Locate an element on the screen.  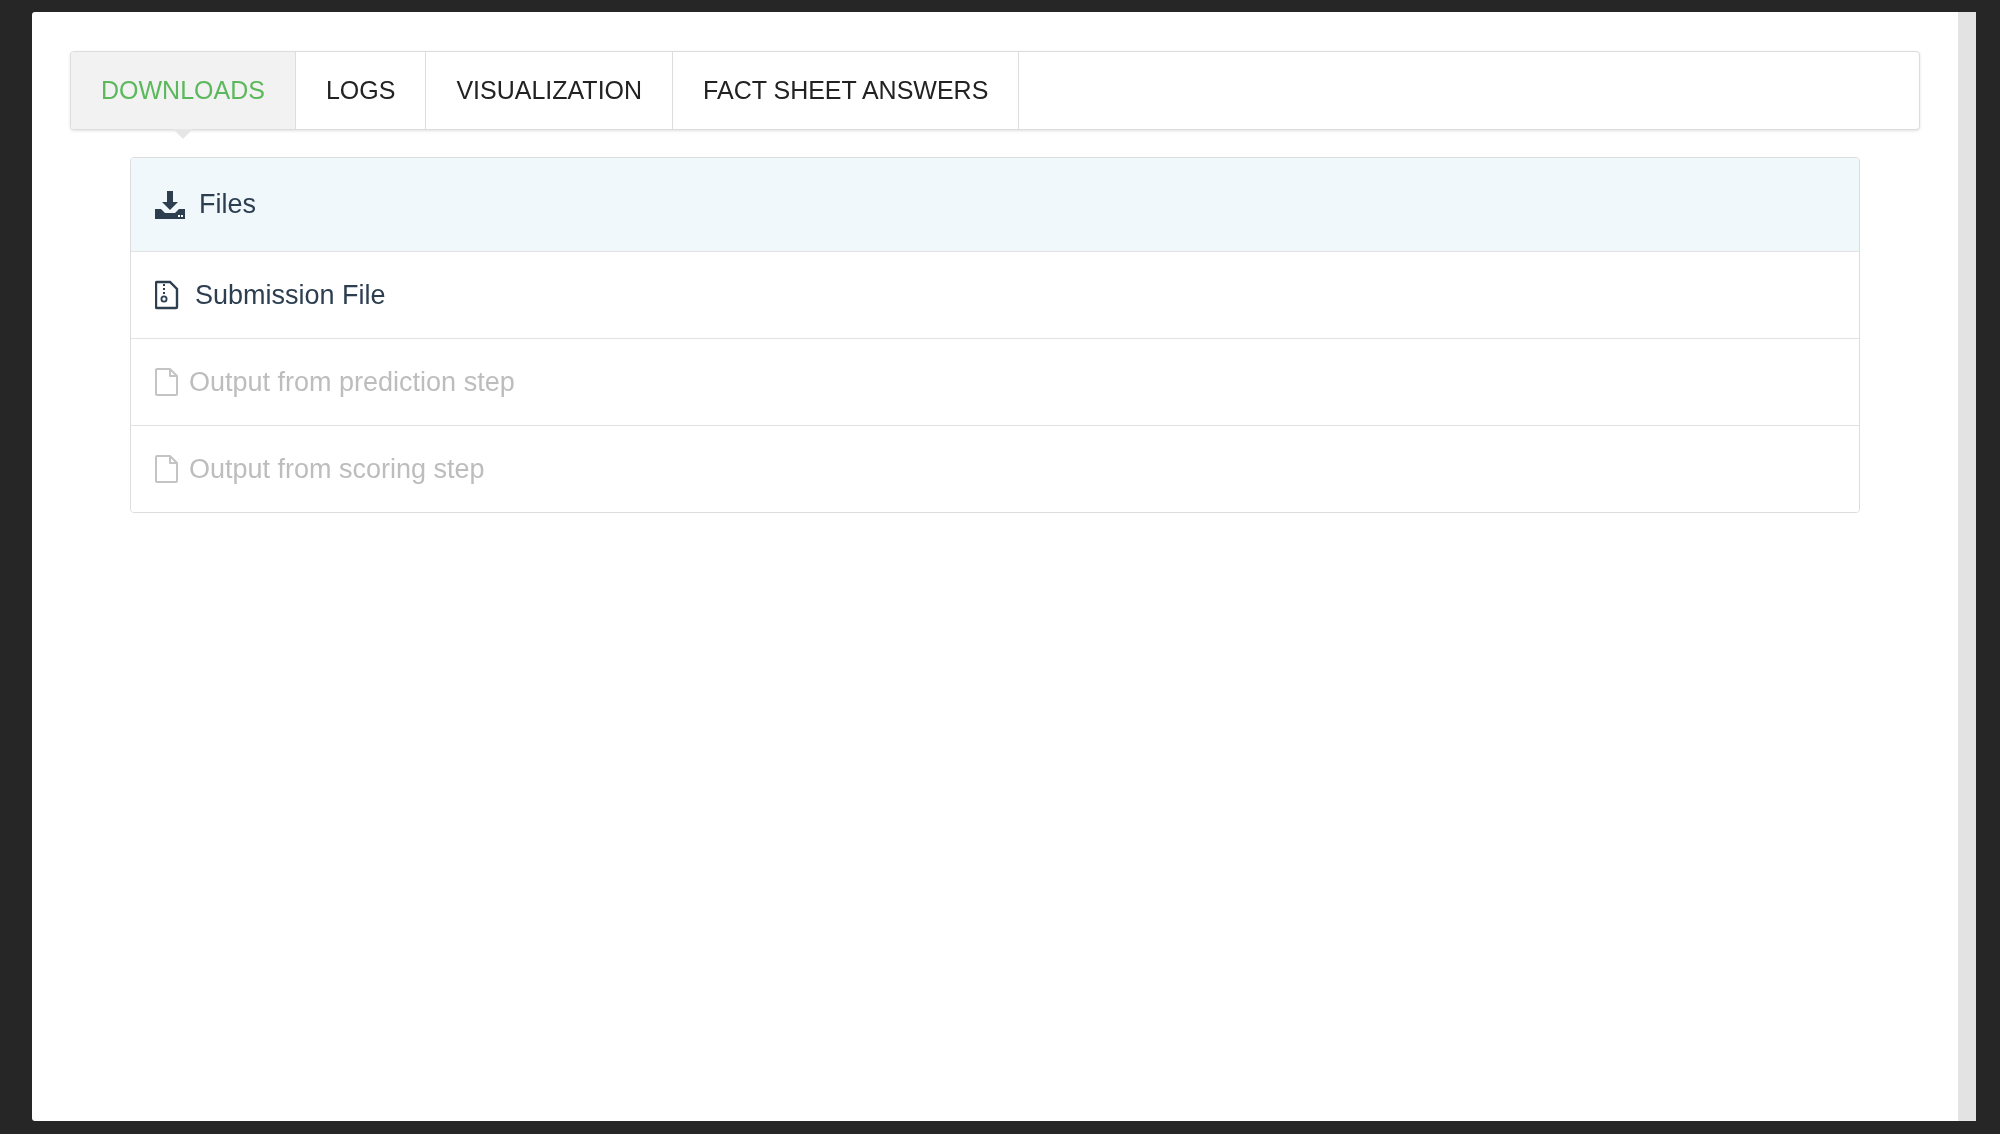
tab: VISUALIZATION is located at coordinates (550, 90).